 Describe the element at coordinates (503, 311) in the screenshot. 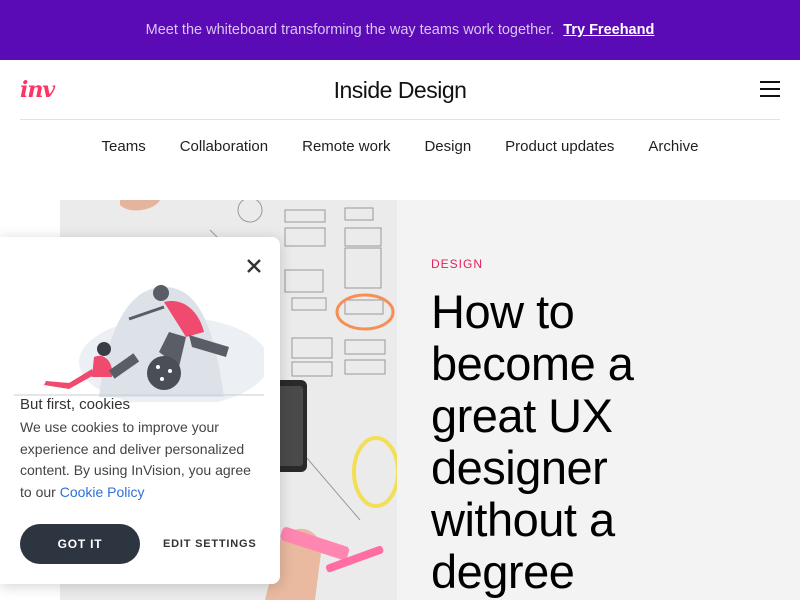

I see `headline-line: How to` at that location.